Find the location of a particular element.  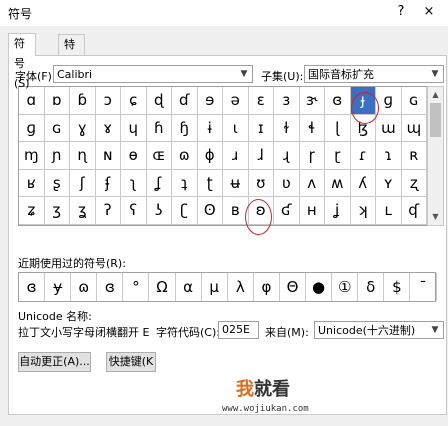

symbol-cell: ɢ is located at coordinates (414, 101).